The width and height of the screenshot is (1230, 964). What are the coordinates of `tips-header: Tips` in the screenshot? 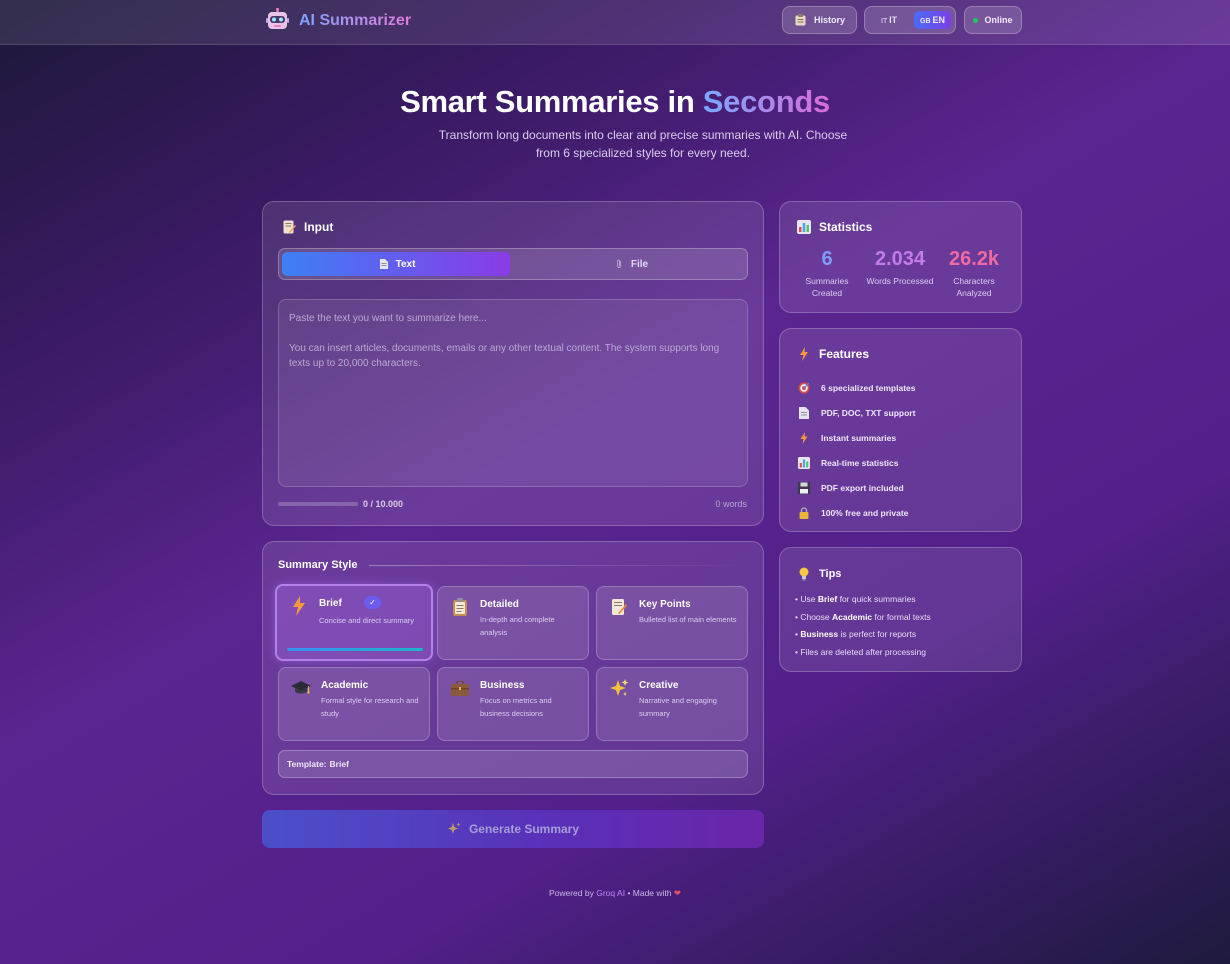 It's located at (819, 574).